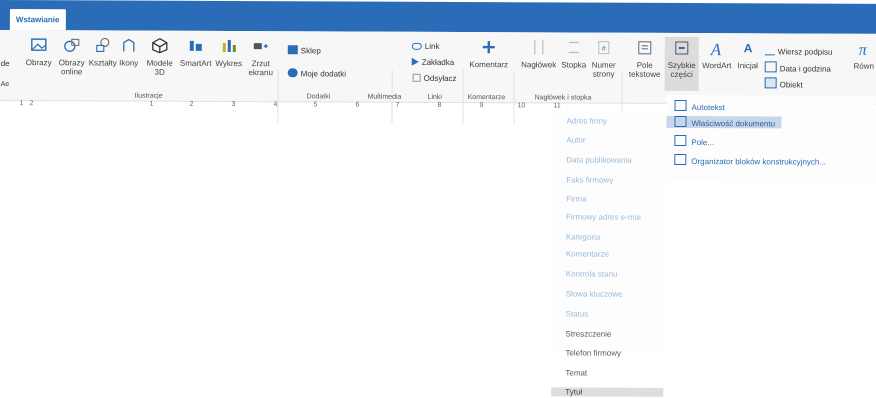  Describe the element at coordinates (195, 63) in the screenshot. I see `smartart-label: SmartArt` at that location.